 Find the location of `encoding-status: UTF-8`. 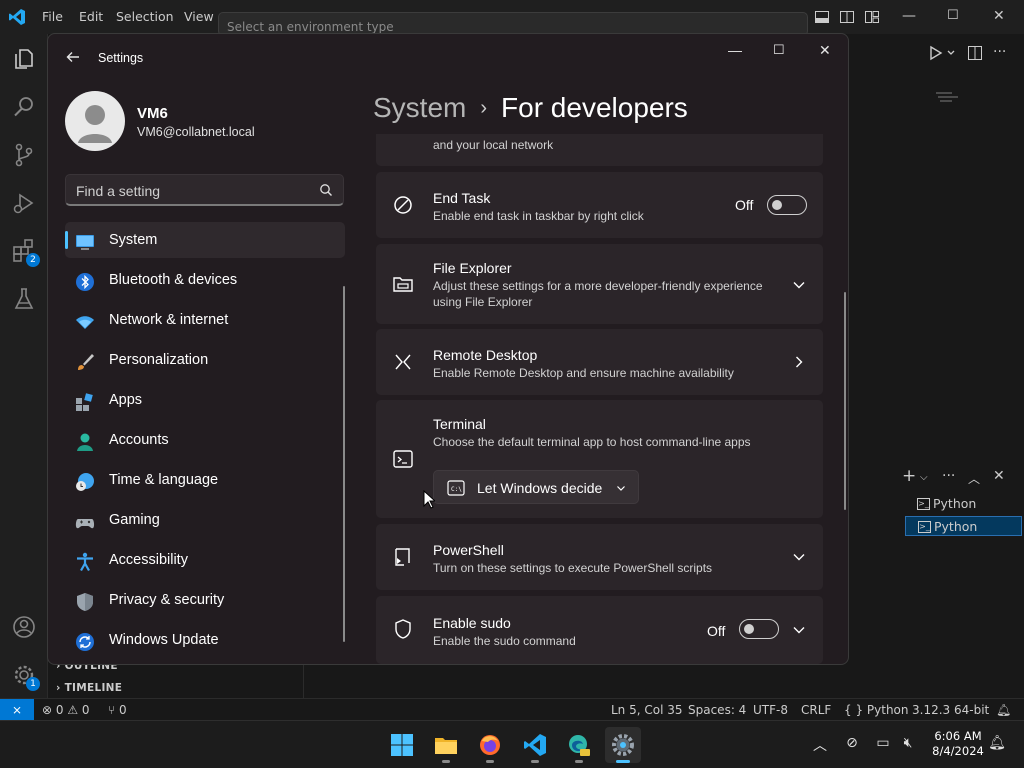

encoding-status: UTF-8 is located at coordinates (770, 710).